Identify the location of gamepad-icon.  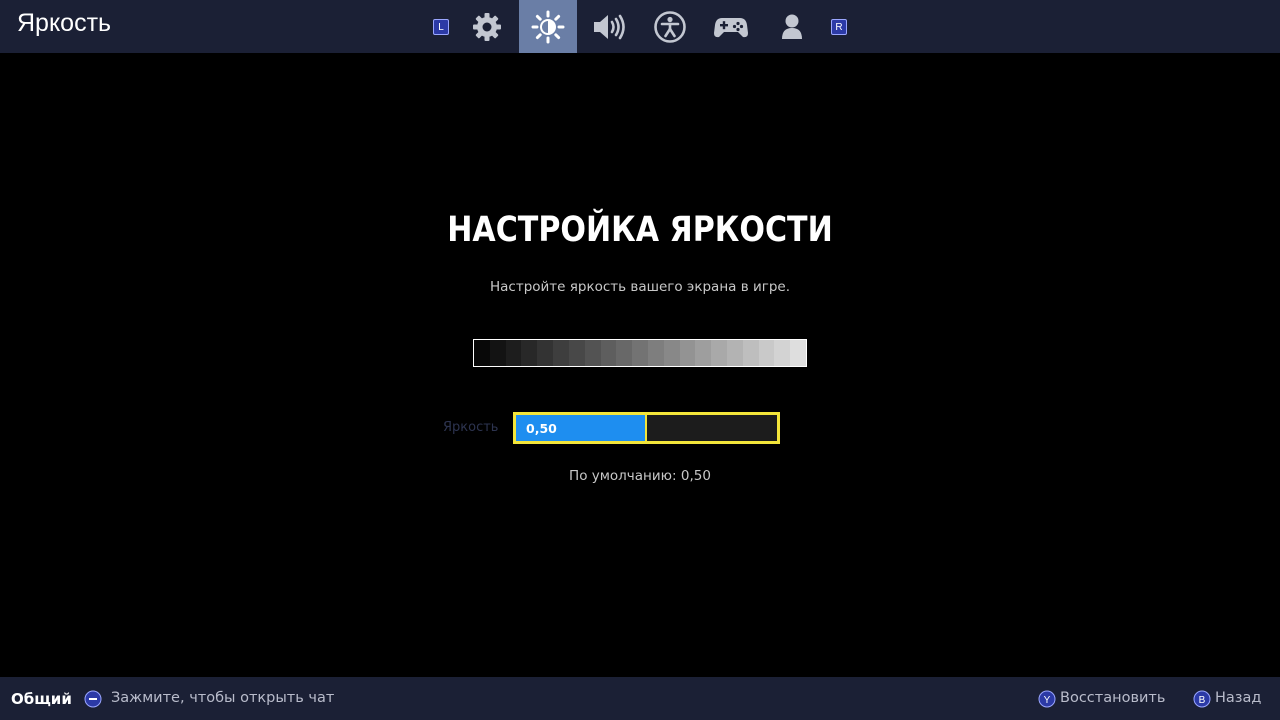
(731, 27).